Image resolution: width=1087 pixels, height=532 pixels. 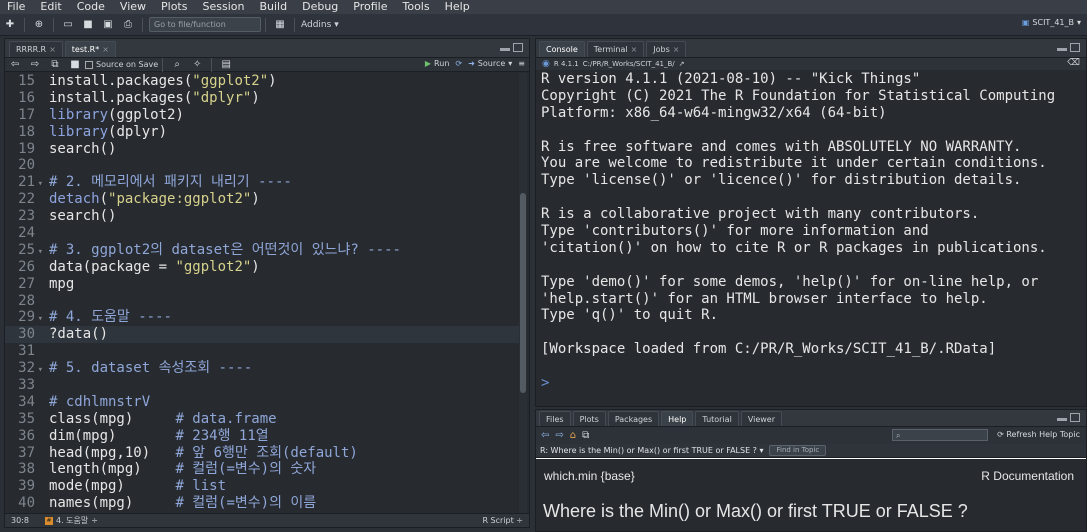 What do you see at coordinates (666, 49) in the screenshot?
I see `tab-console-2: Jobs ×` at bounding box center [666, 49].